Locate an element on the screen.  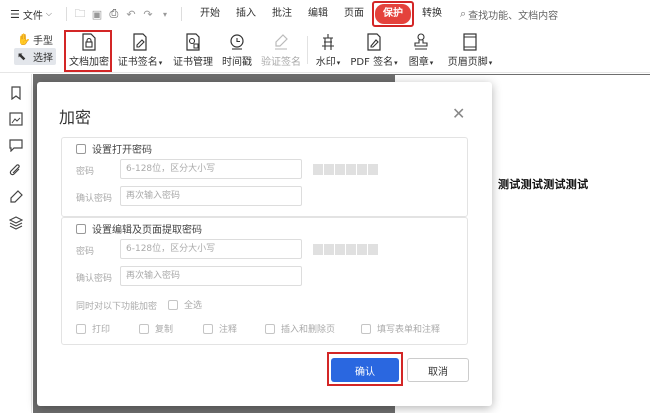
select-all-label: 全选 is located at coordinates (193, 306).